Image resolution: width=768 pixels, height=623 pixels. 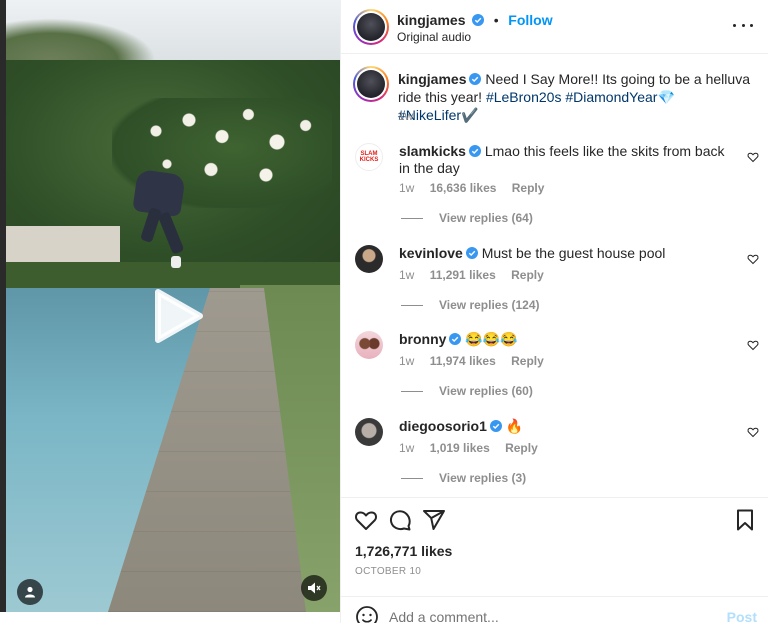 What do you see at coordinates (371, 84) in the screenshot?
I see `caption-author-avatar` at bounding box center [371, 84].